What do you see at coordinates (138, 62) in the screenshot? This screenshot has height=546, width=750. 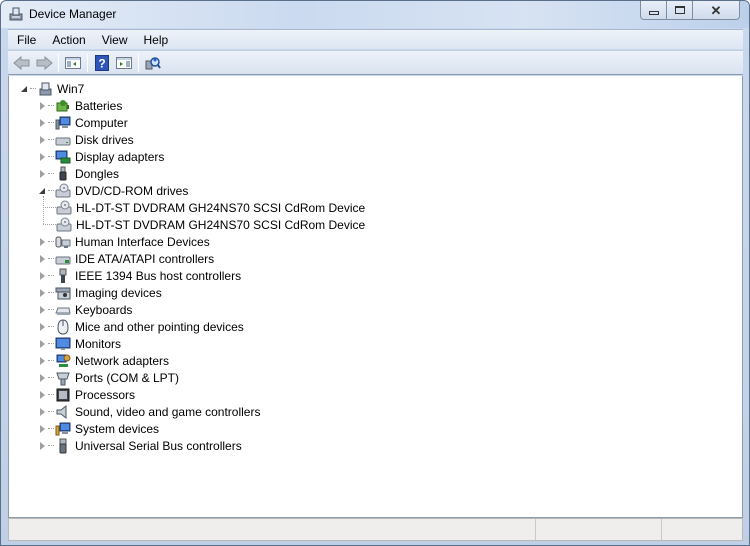 I see `toolbar-separator` at bounding box center [138, 62].